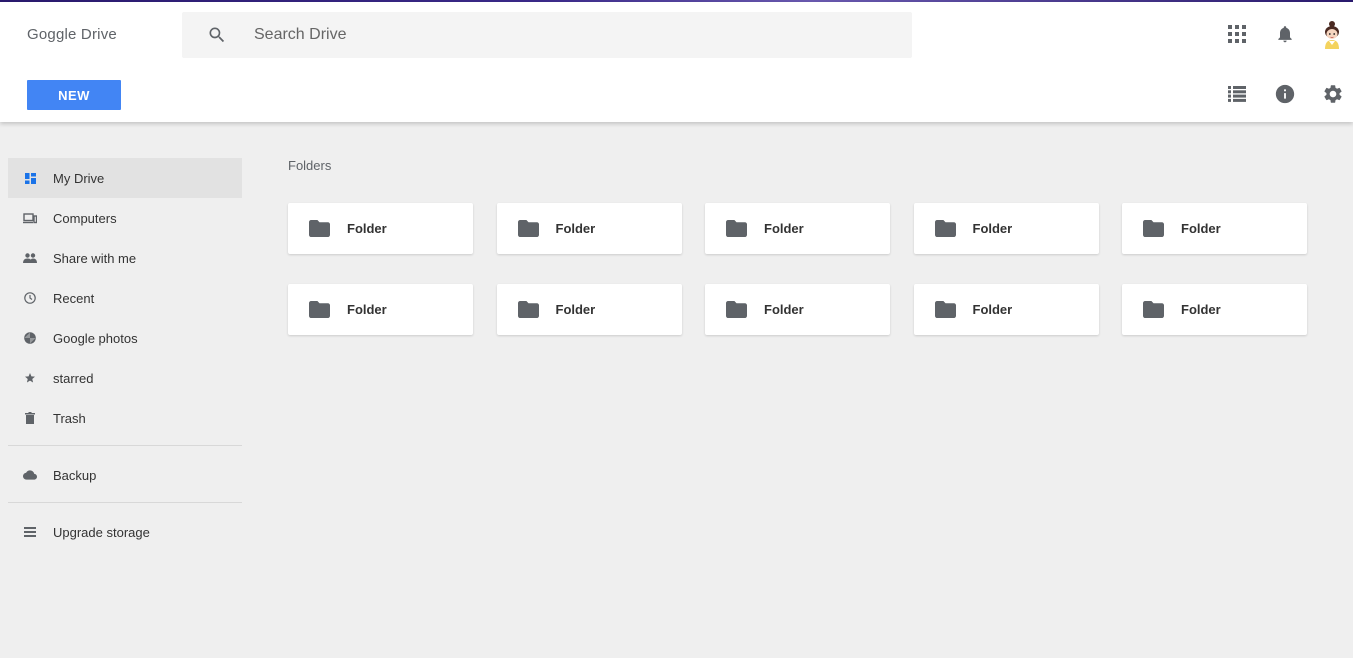  Describe the element at coordinates (125, 178) in the screenshot. I see `sidebar-item-my-drive: My Drive` at that location.